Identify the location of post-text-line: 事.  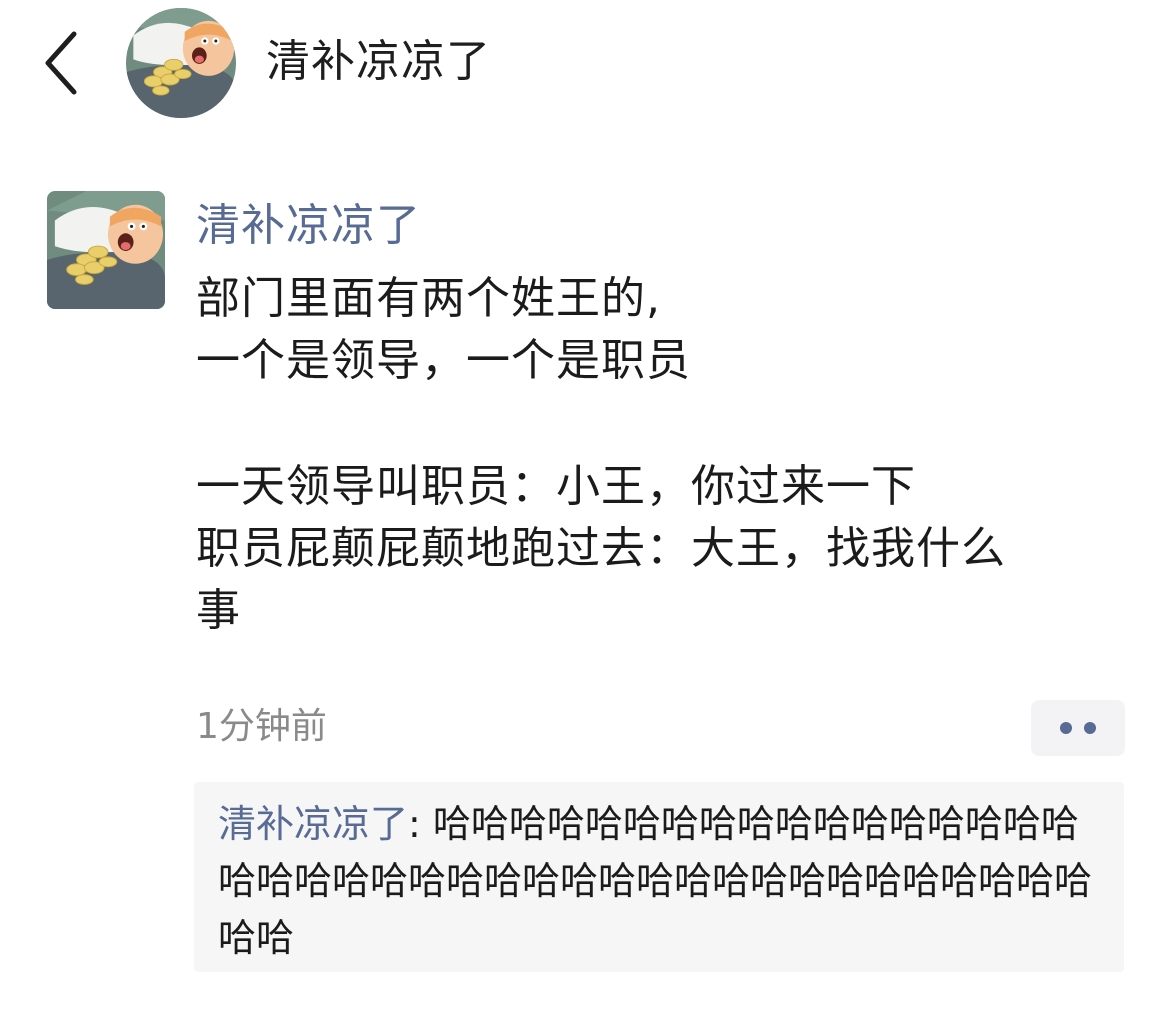
(218, 610).